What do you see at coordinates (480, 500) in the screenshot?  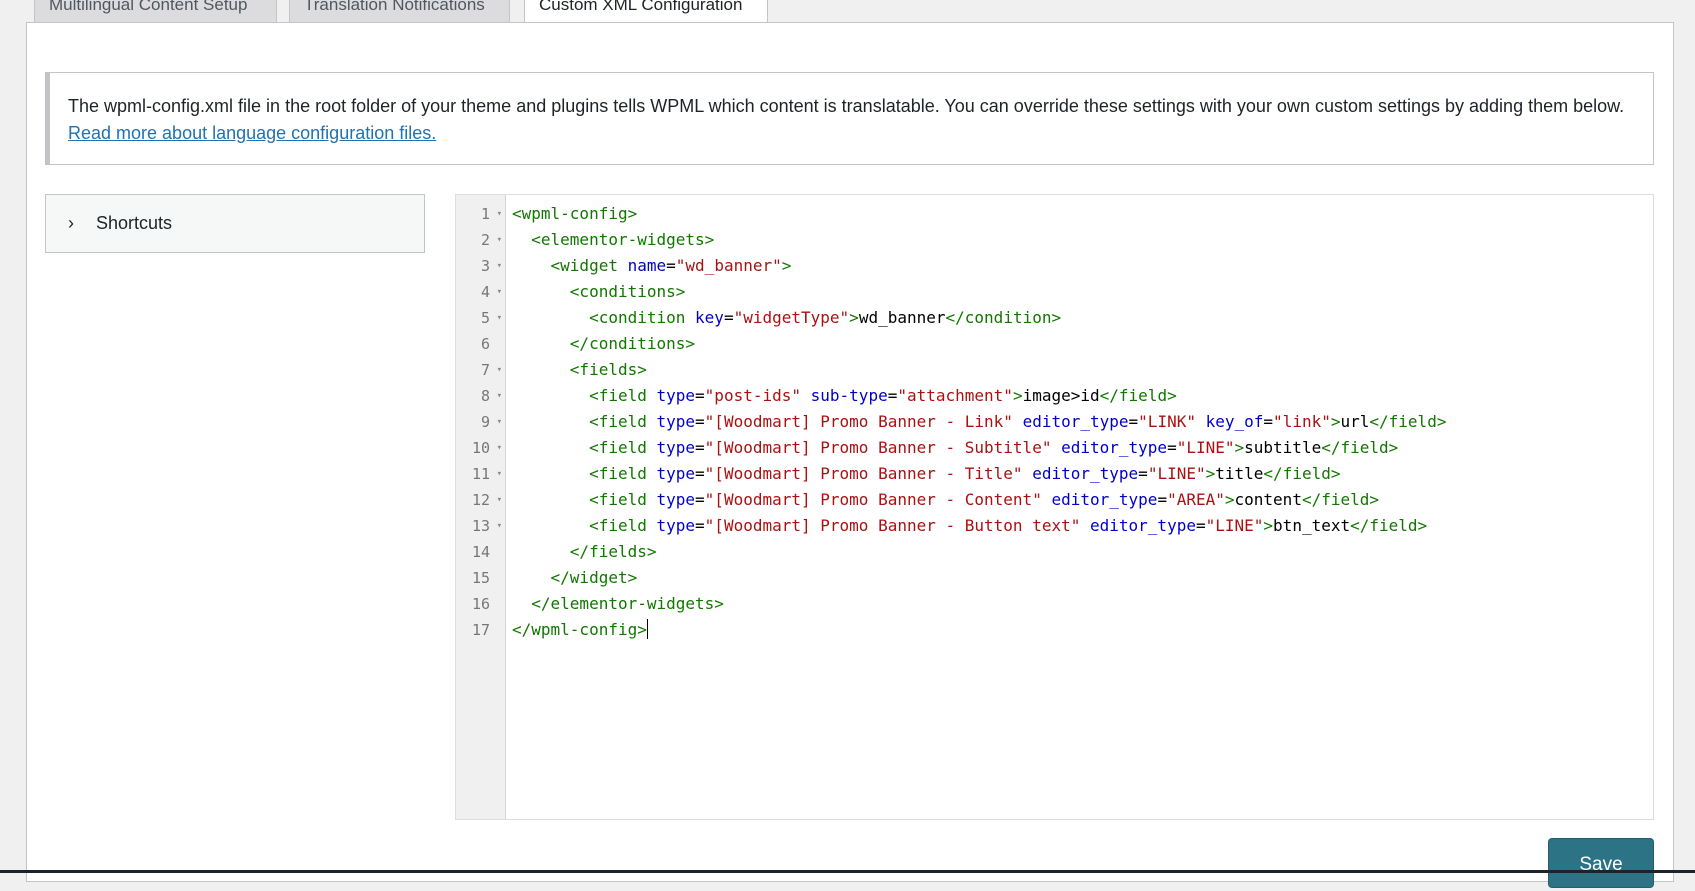 I see `line-number-label: 12` at bounding box center [480, 500].